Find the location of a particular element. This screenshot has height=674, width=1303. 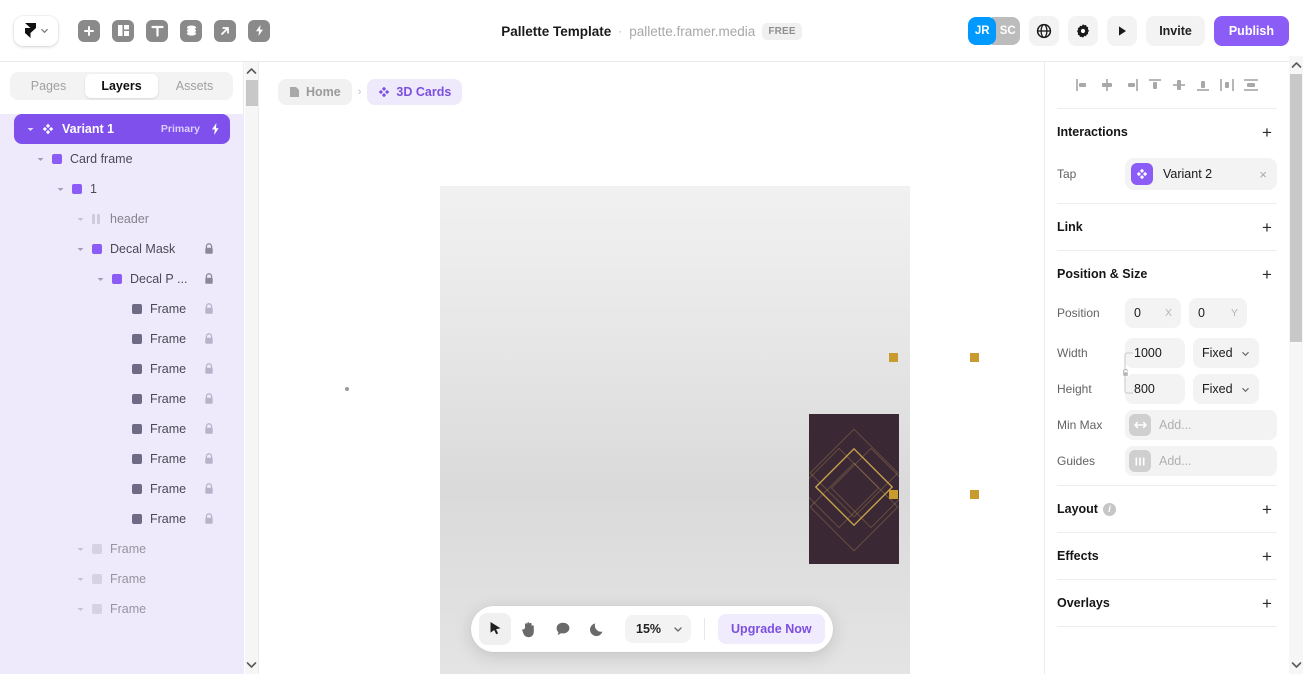

upgrade-now-button: Upgrade Now is located at coordinates (771, 629).